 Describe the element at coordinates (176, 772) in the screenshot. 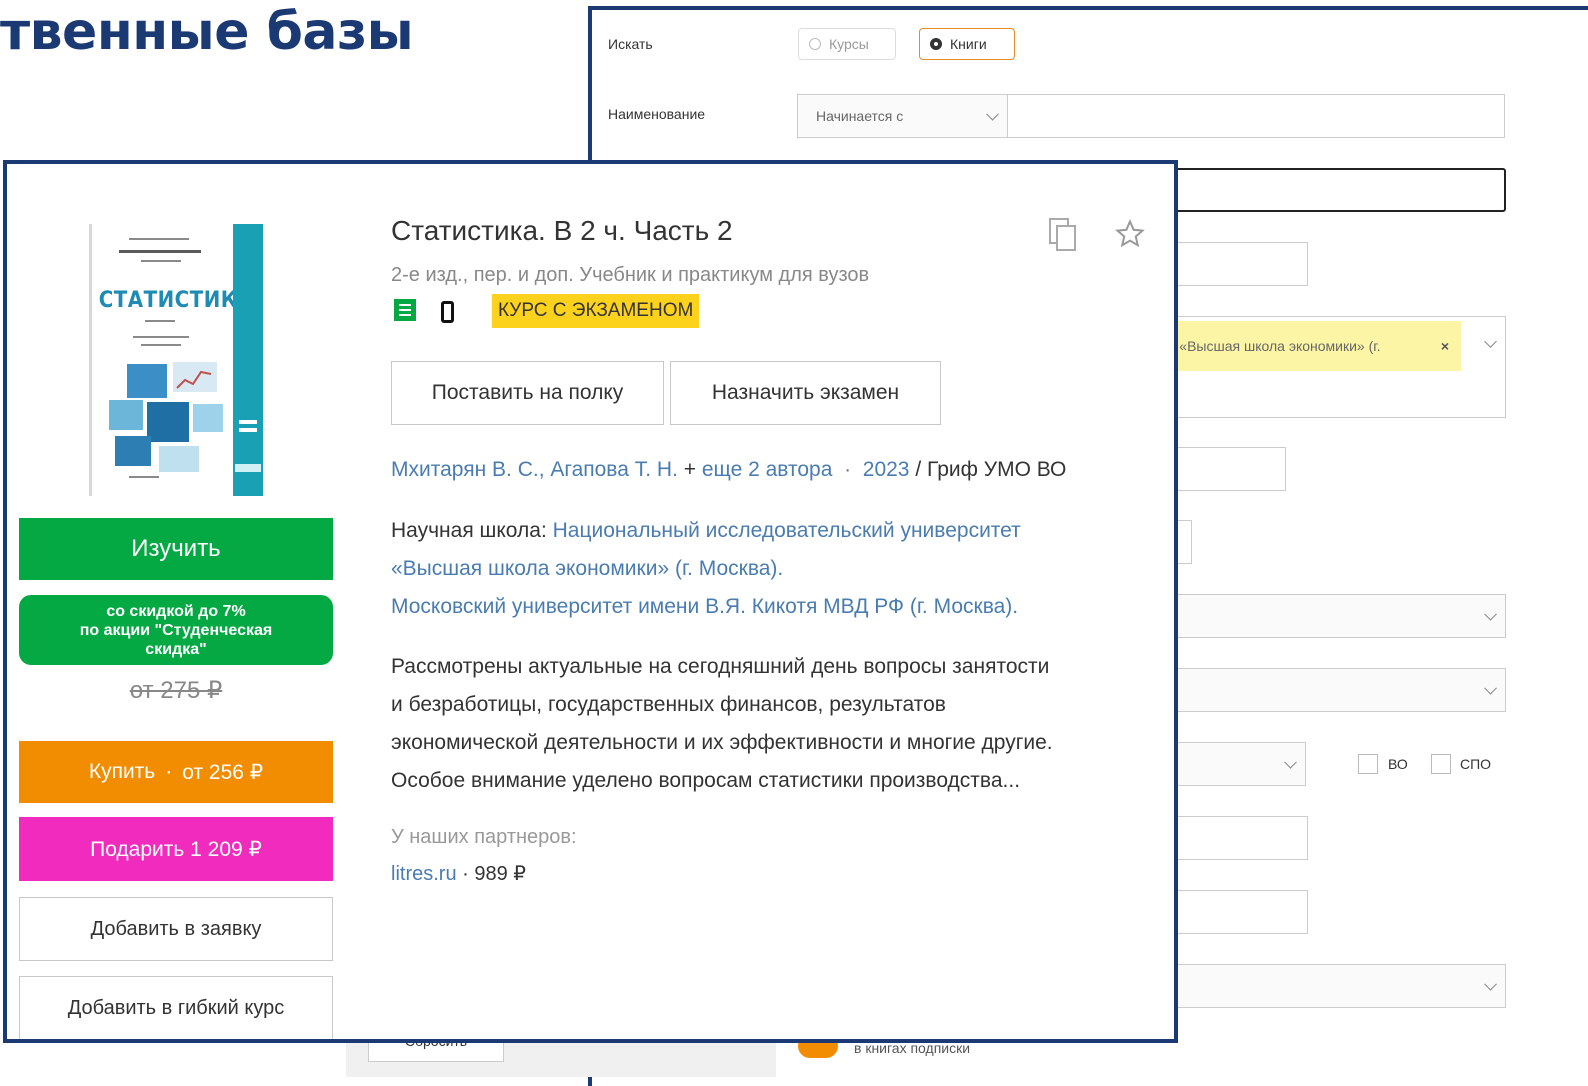

I see `buy-button: Купить · от 256 ₽` at that location.